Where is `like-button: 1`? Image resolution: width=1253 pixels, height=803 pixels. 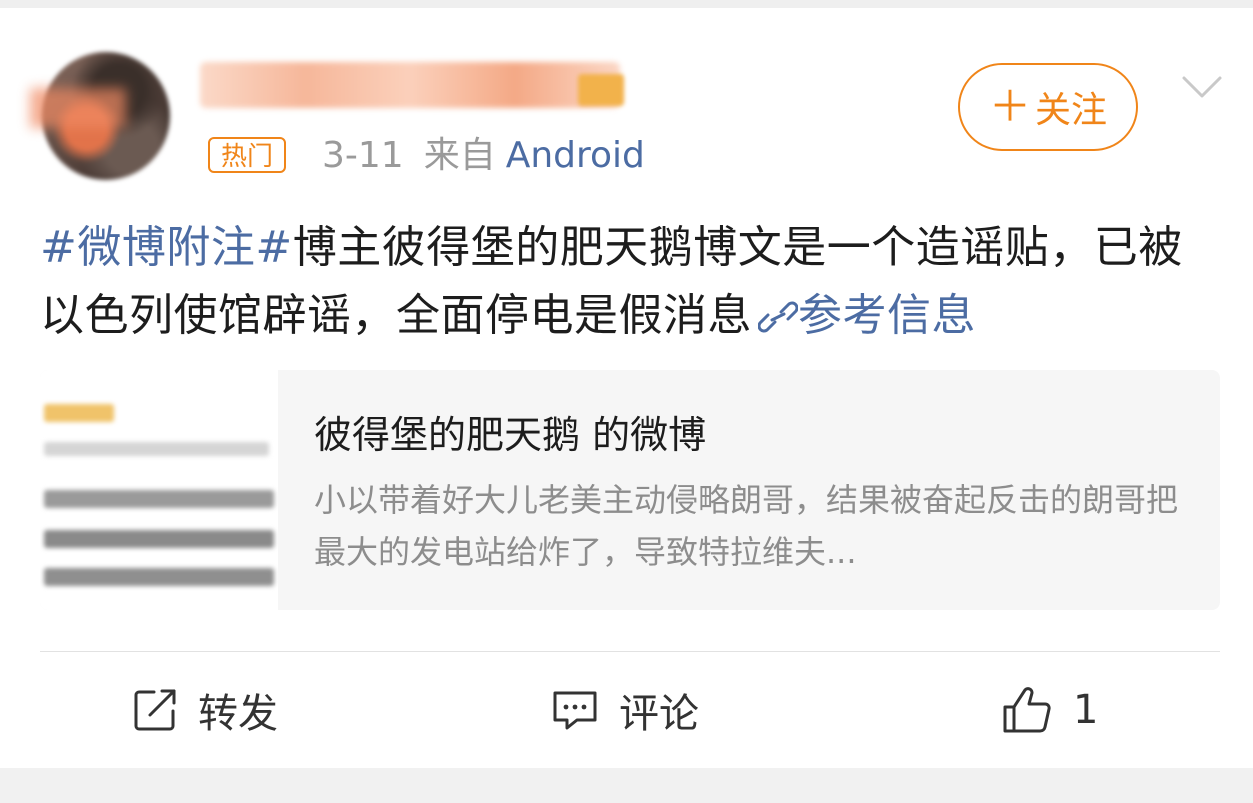
like-button: 1 is located at coordinates (1049, 710).